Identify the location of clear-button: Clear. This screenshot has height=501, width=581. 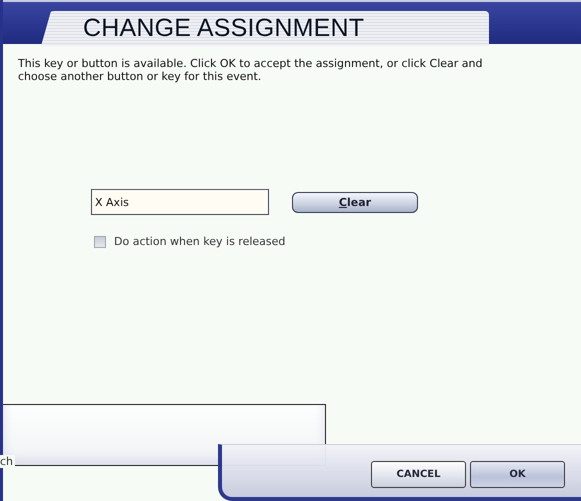
(355, 202).